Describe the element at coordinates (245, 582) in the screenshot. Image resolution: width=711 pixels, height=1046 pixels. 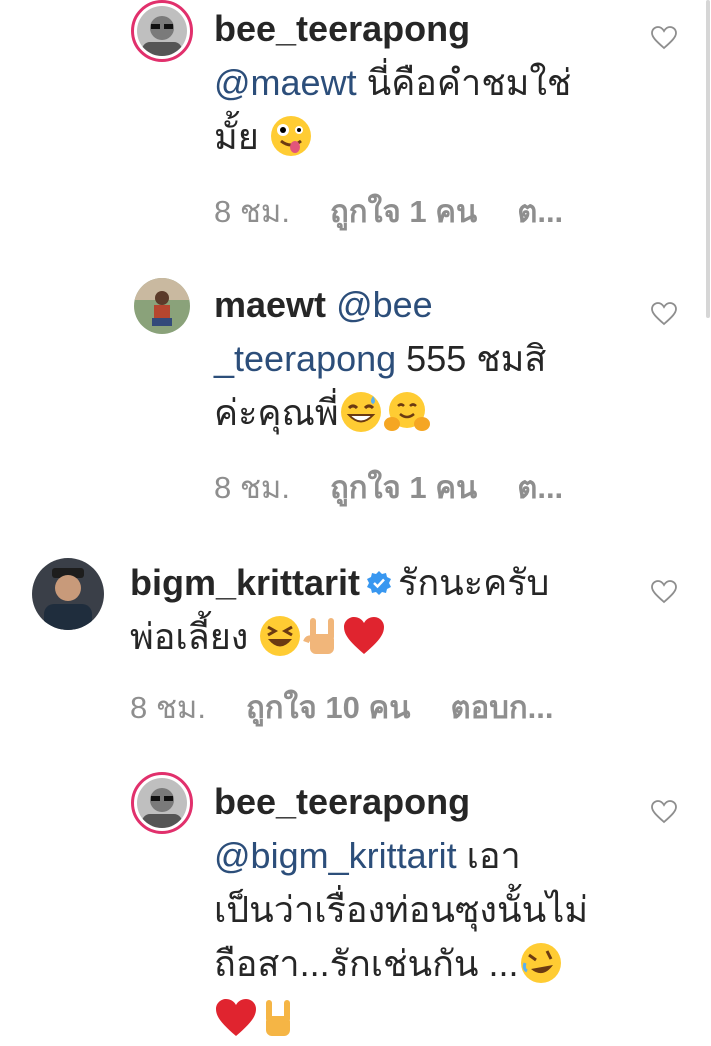
I see `username: bigm_krittarit` at that location.